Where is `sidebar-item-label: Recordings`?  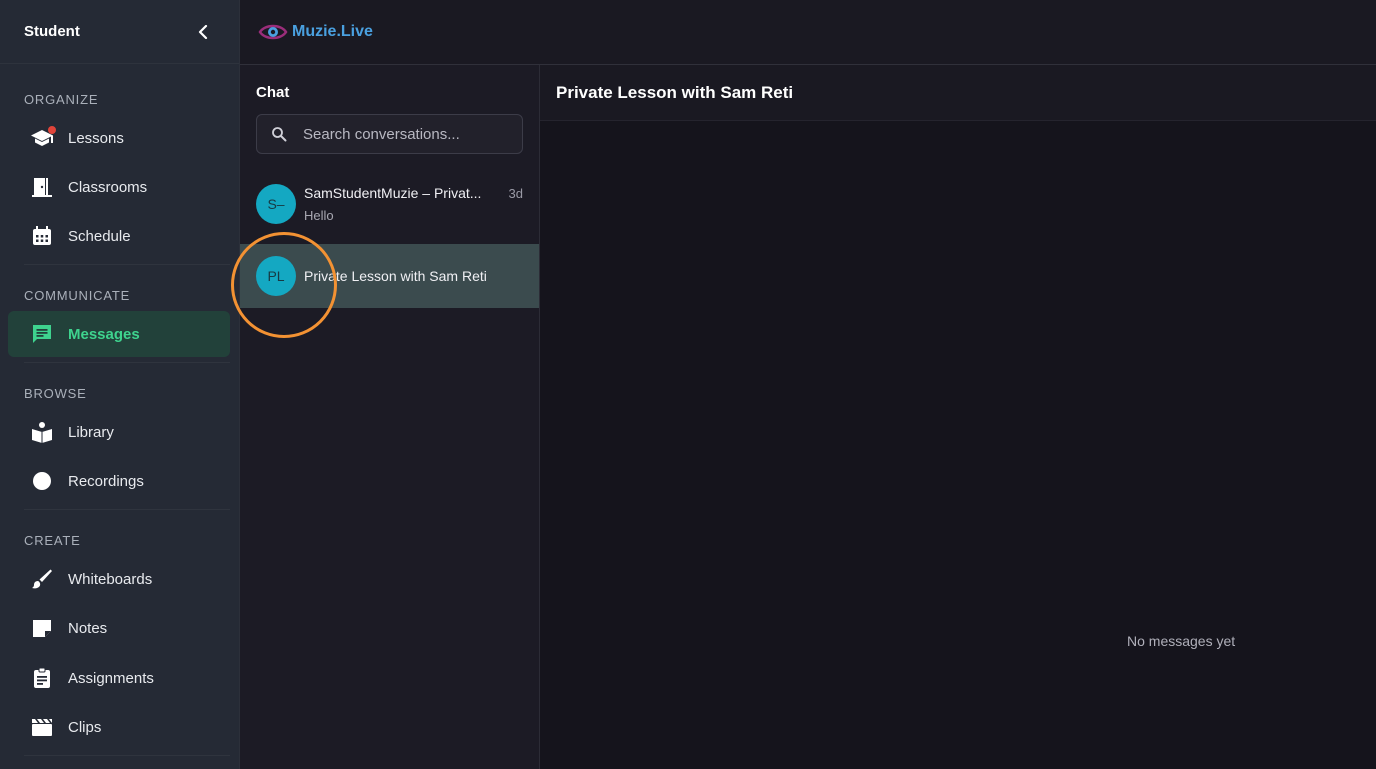 sidebar-item-label: Recordings is located at coordinates (106, 481).